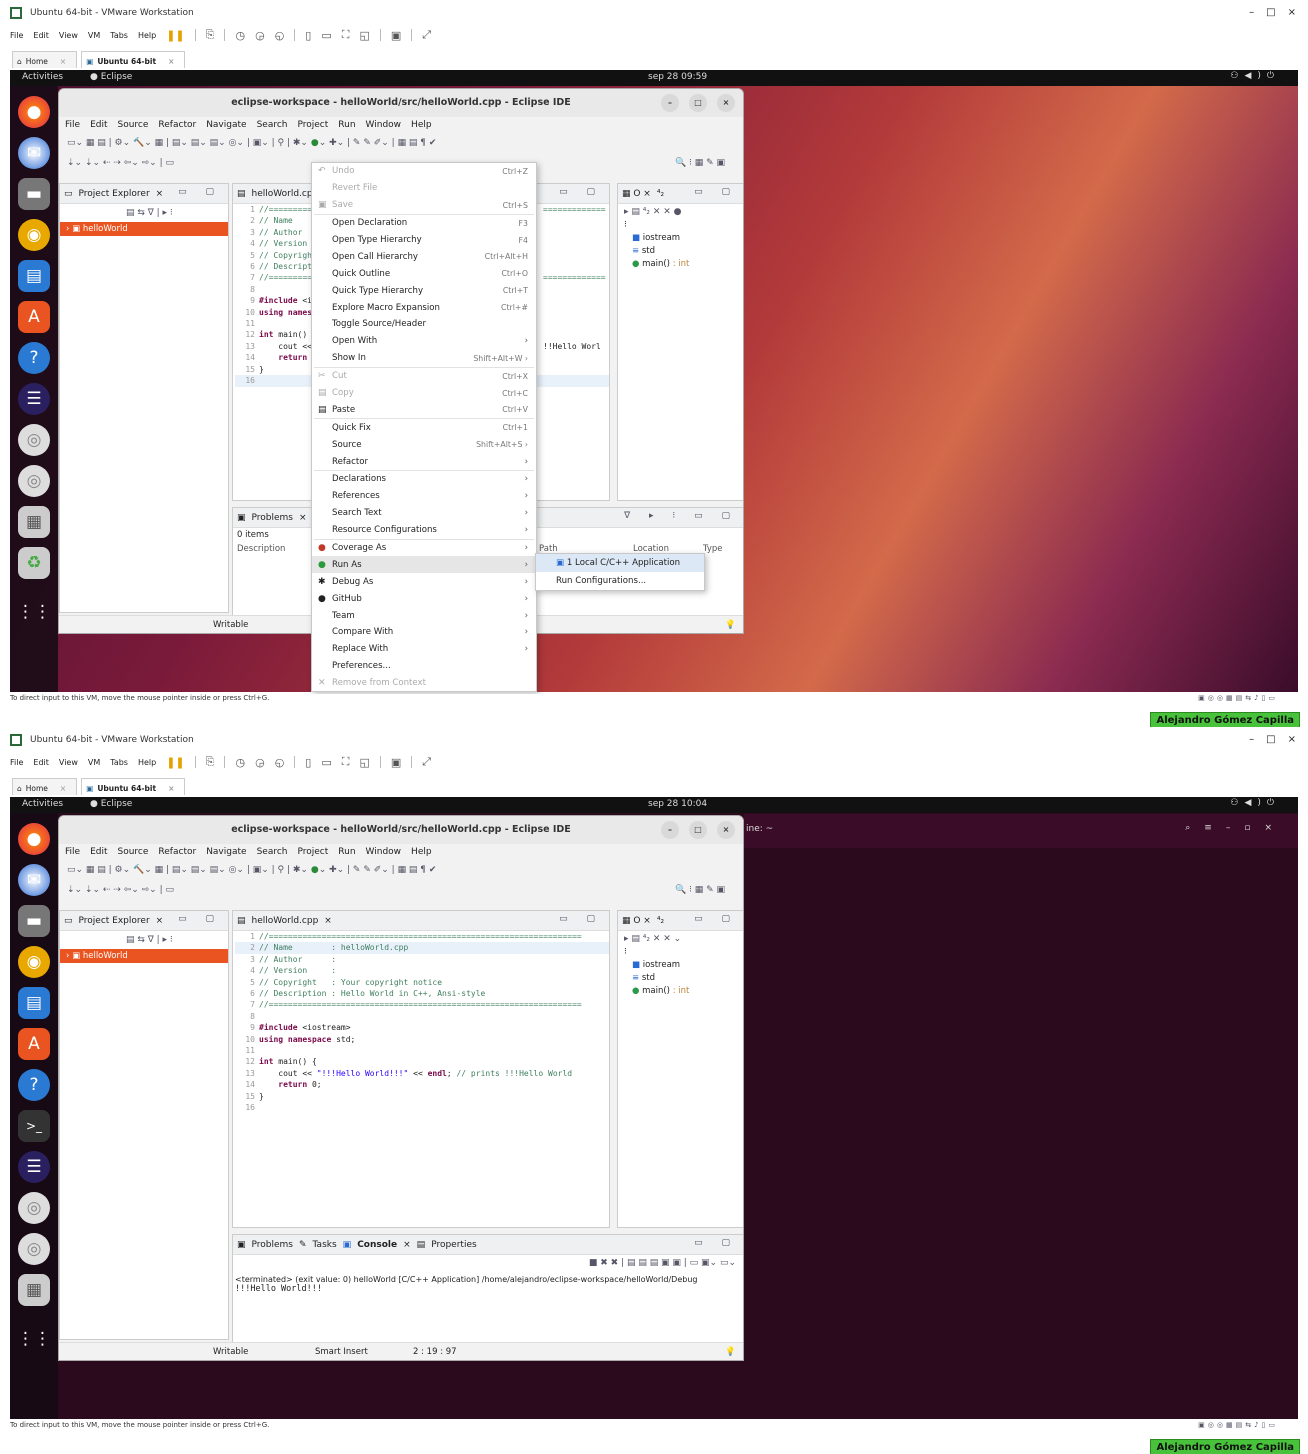 The width and height of the screenshot is (1308, 1454). What do you see at coordinates (424, 205) in the screenshot?
I see `ctx-save: ▣ Save Ctrl+S` at bounding box center [424, 205].